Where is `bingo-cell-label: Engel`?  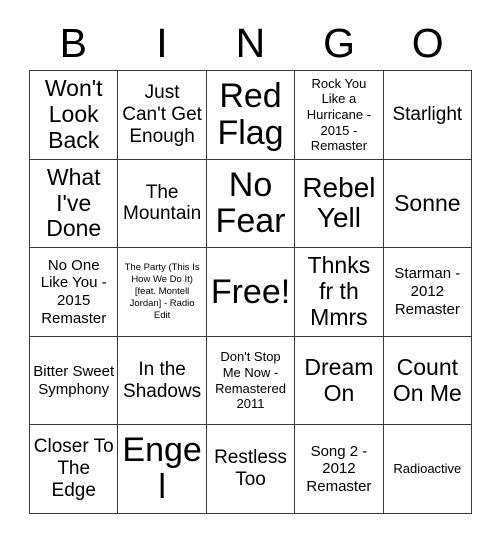 bingo-cell-label: Engel is located at coordinates (162, 469).